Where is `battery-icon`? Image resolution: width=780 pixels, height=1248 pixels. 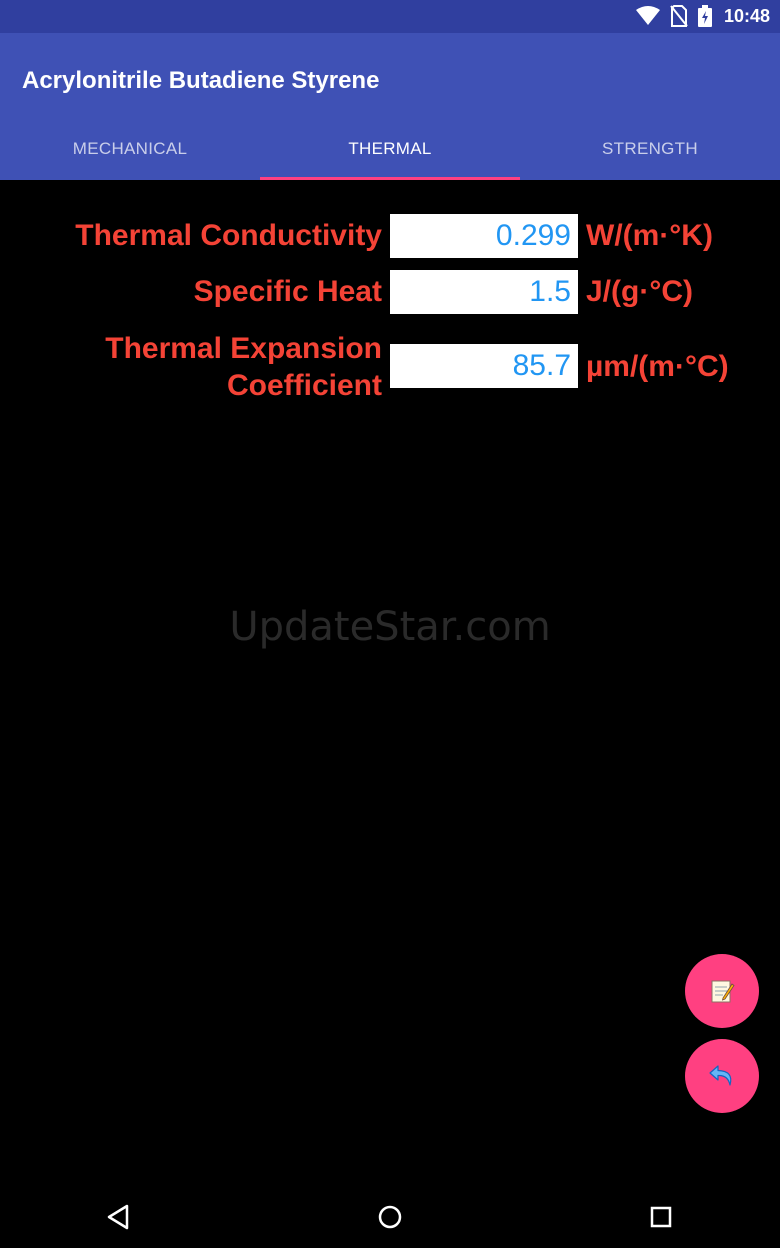 battery-icon is located at coordinates (704, 16).